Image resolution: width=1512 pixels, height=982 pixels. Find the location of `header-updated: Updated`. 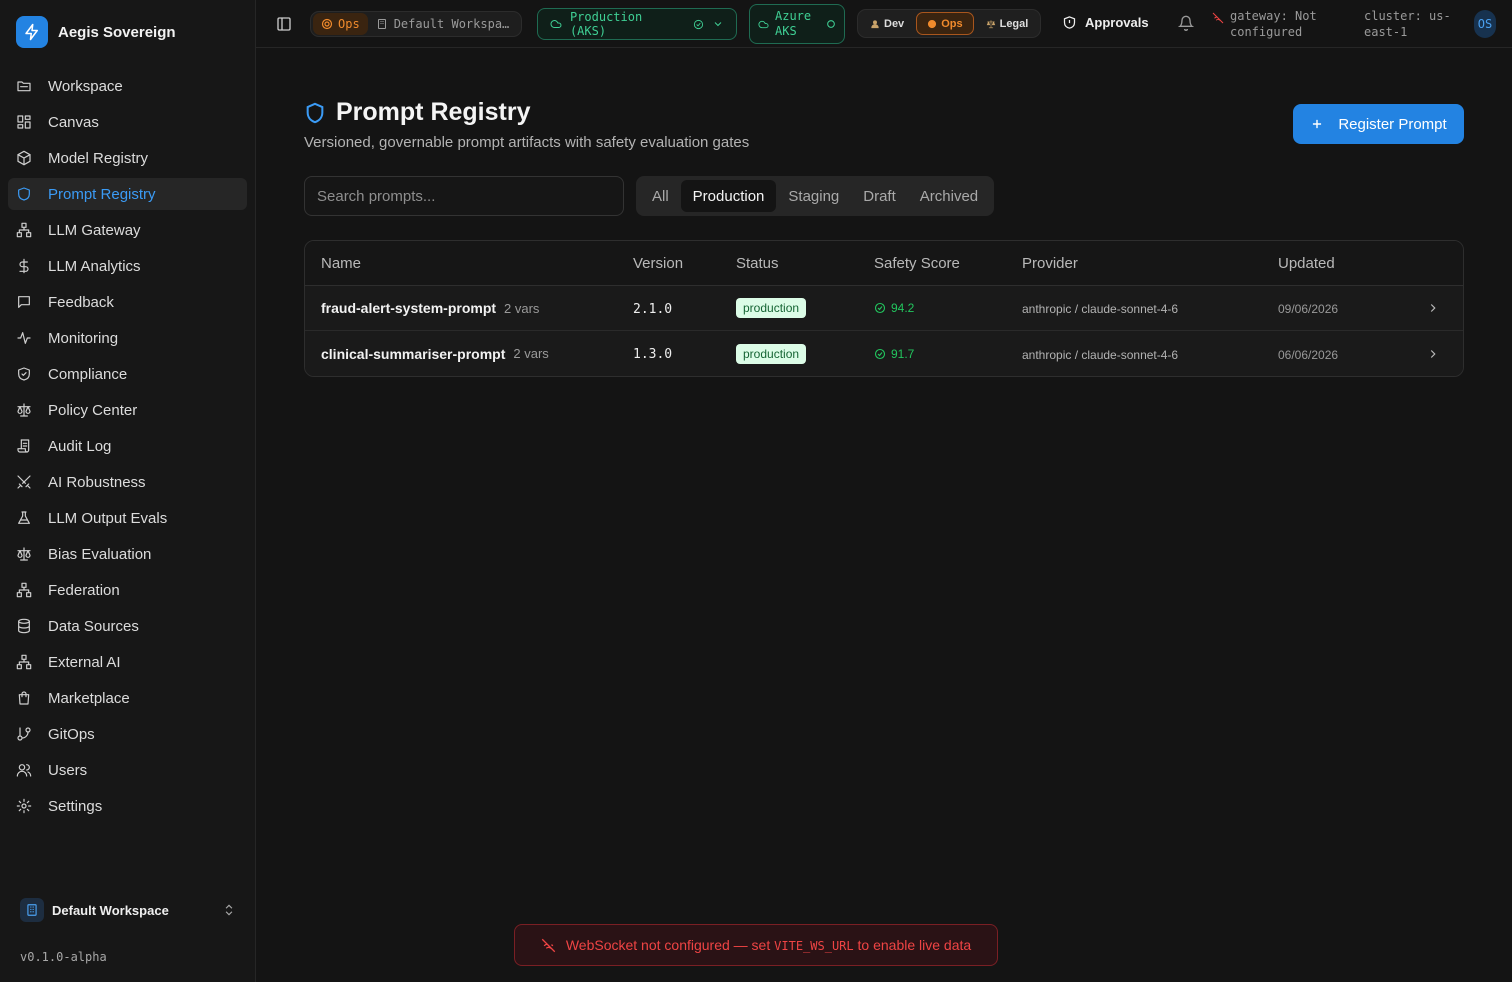

header-updated: Updated is located at coordinates (1333, 263).